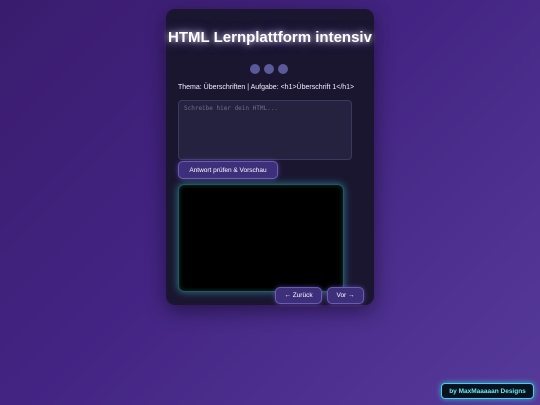  What do you see at coordinates (270, 37) in the screenshot?
I see `app-title: HTML Lernplattform intensiv` at bounding box center [270, 37].